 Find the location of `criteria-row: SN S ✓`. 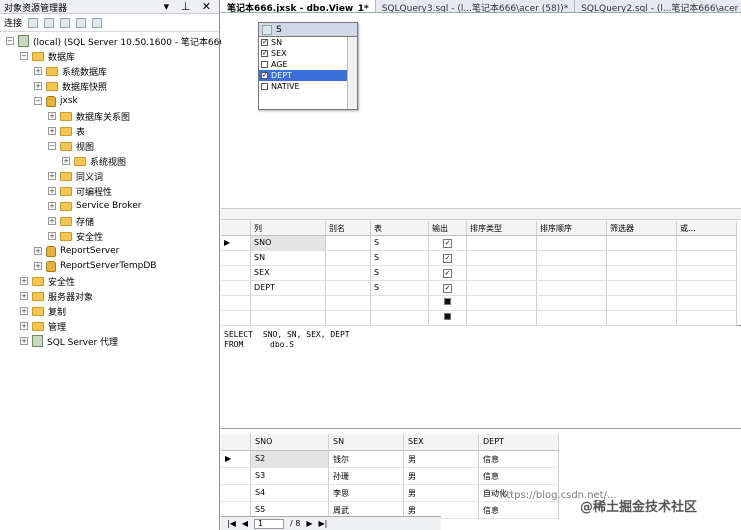

criteria-row: SN S ✓ is located at coordinates (481, 258).